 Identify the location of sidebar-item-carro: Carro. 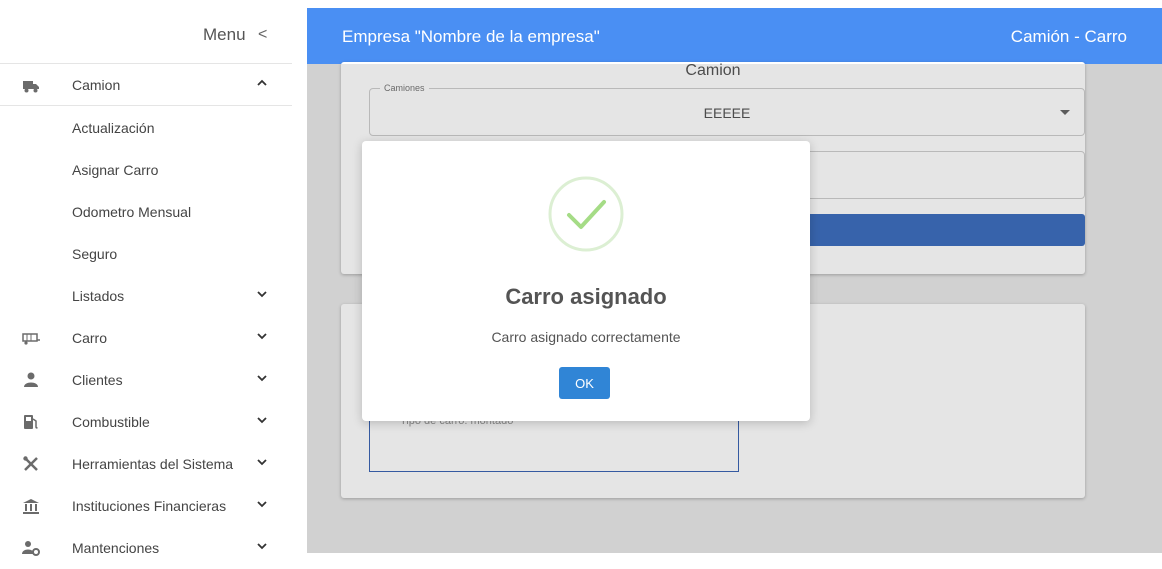
(146, 338).